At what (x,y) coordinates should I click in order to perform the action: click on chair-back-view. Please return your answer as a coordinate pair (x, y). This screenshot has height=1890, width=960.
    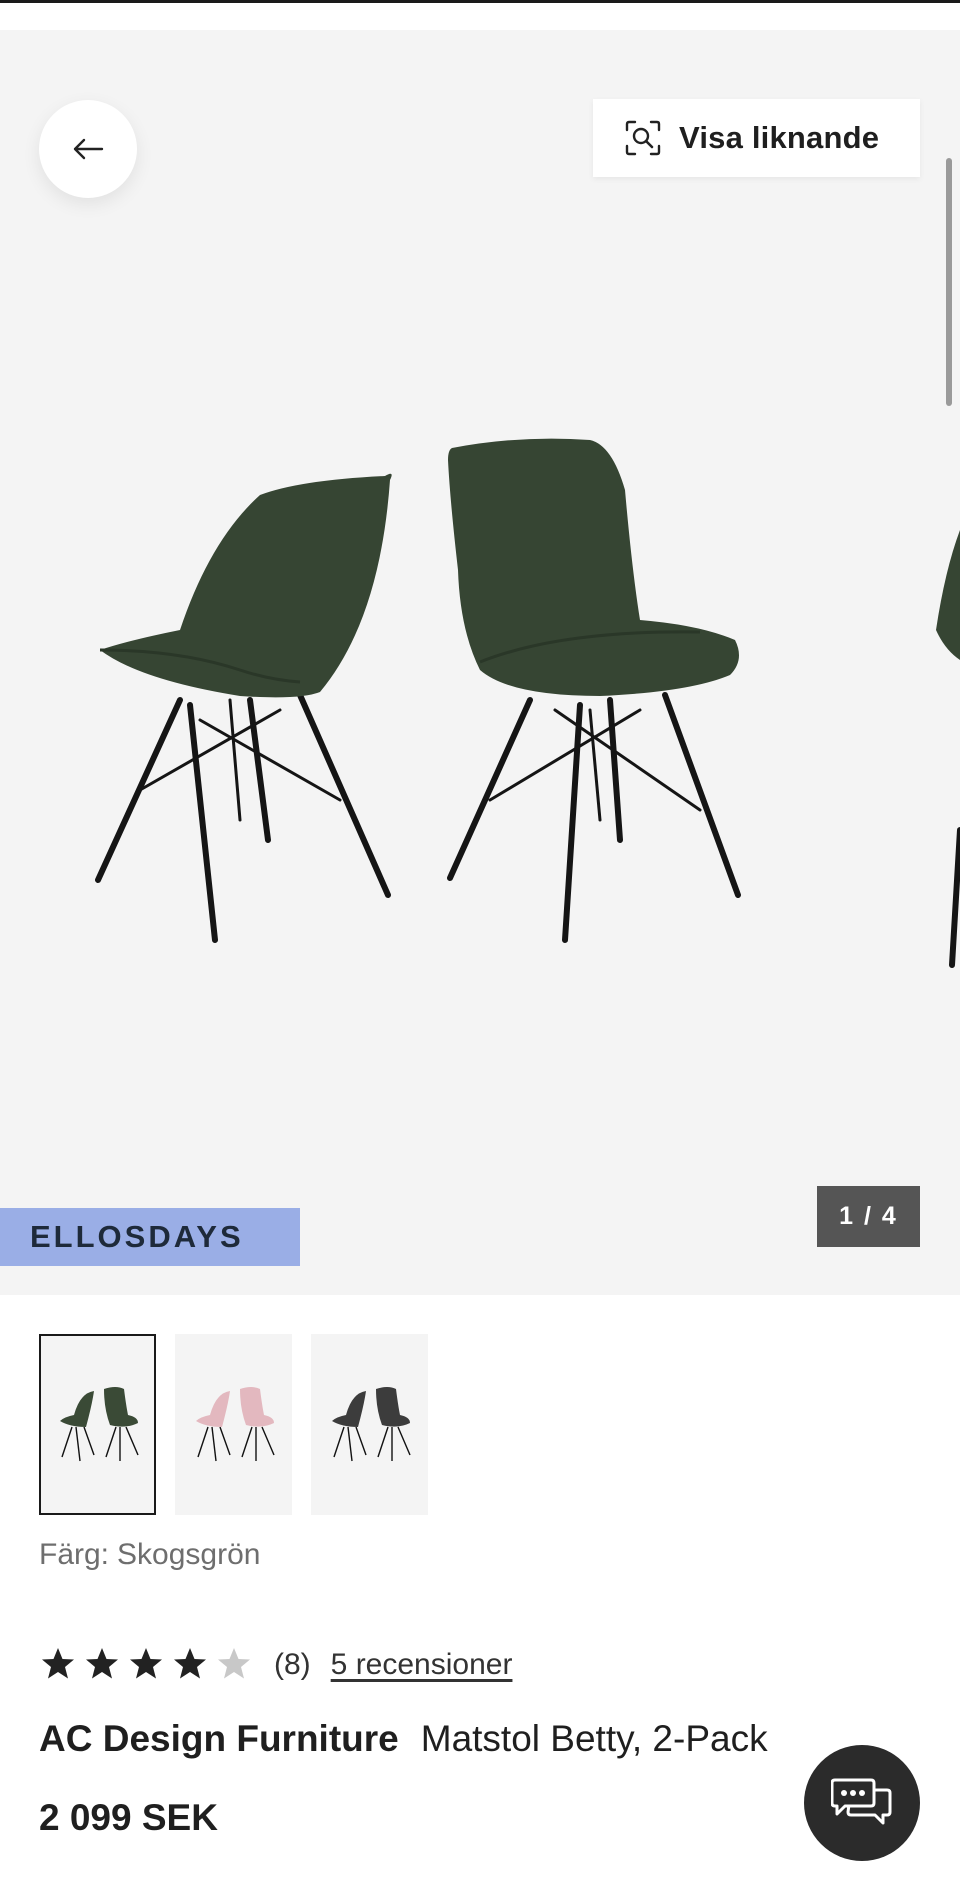
    Looking at the image, I should click on (243, 817).